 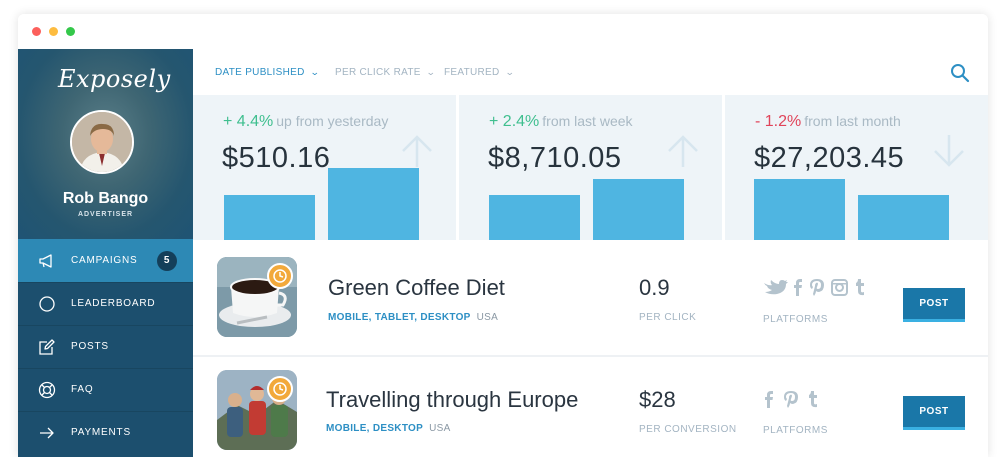 What do you see at coordinates (47, 261) in the screenshot?
I see `megaphone-icon` at bounding box center [47, 261].